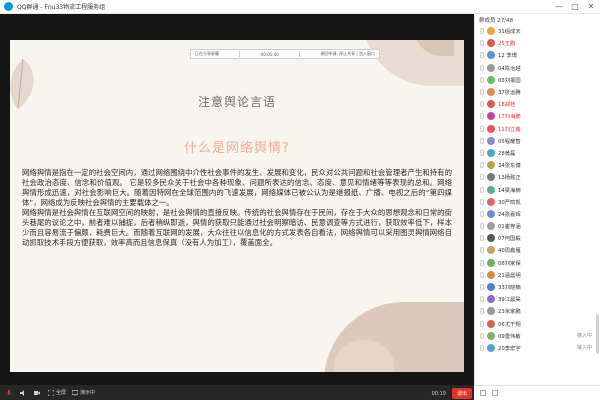 Image resolution: width=600 pixels, height=400 pixels. I want to click on member-row: 30严鸣凯, so click(537, 202).